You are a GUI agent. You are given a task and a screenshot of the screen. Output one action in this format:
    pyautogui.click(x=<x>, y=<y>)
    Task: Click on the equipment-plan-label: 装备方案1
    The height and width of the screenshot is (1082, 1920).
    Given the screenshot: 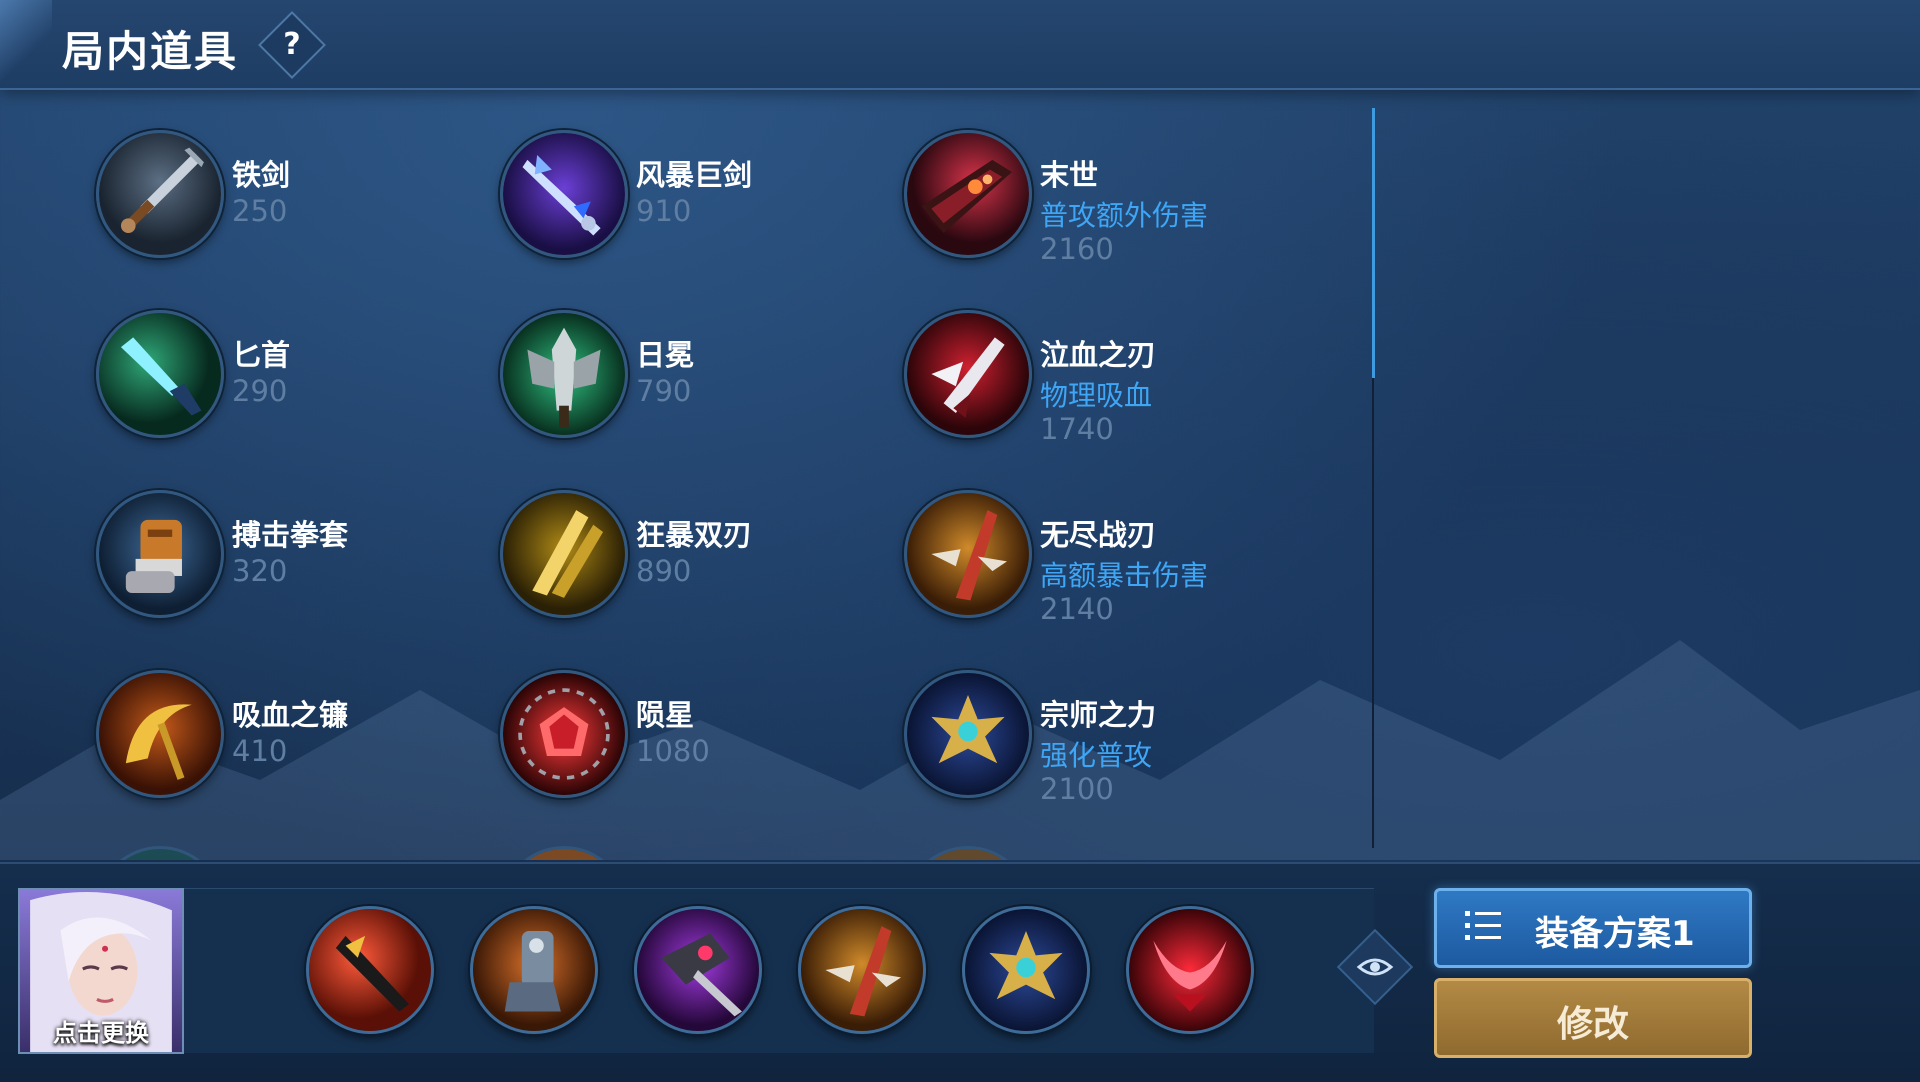 What is the action you would take?
    pyautogui.click(x=1615, y=934)
    